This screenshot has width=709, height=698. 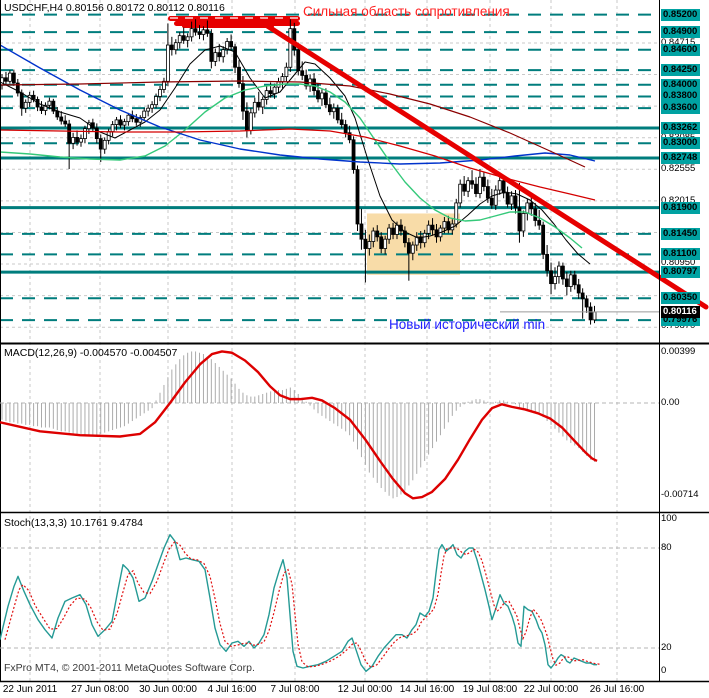 I want to click on macd-indicator-label: MACD(12,26,9) -0.004570 -0.004507, so click(x=91, y=353).